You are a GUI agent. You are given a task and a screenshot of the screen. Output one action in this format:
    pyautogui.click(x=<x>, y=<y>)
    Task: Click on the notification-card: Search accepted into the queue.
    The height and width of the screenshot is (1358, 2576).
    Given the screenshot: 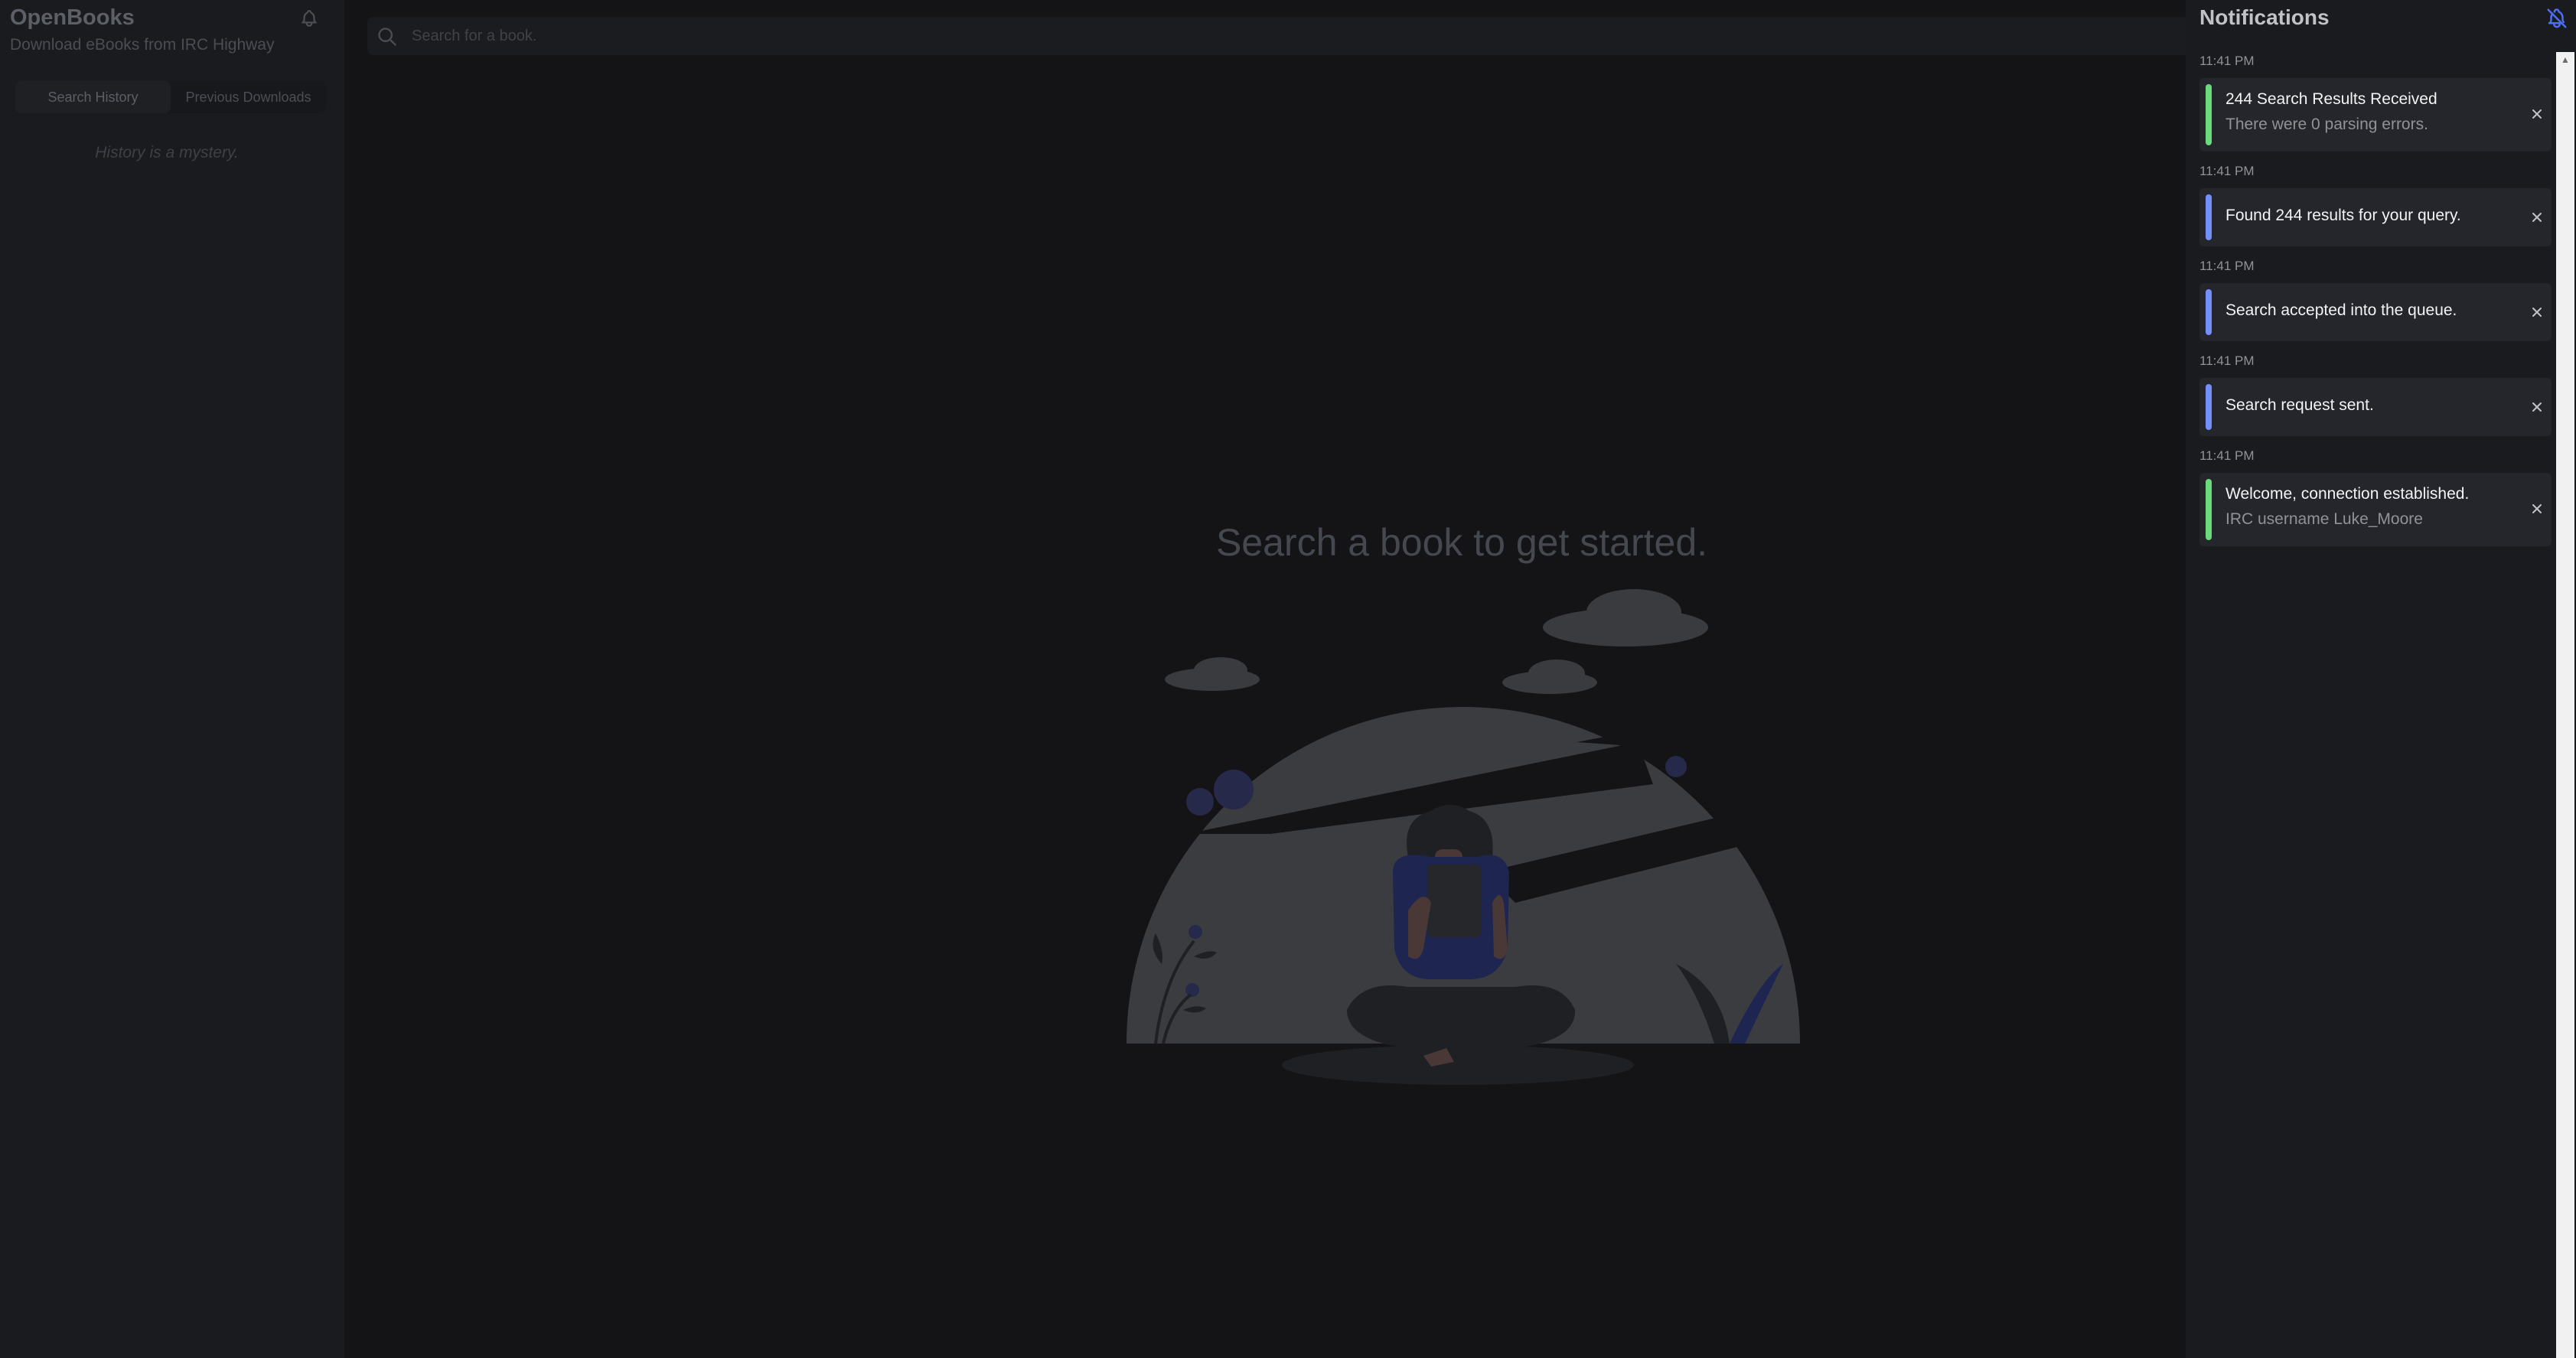 What is the action you would take?
    pyautogui.click(x=2375, y=312)
    